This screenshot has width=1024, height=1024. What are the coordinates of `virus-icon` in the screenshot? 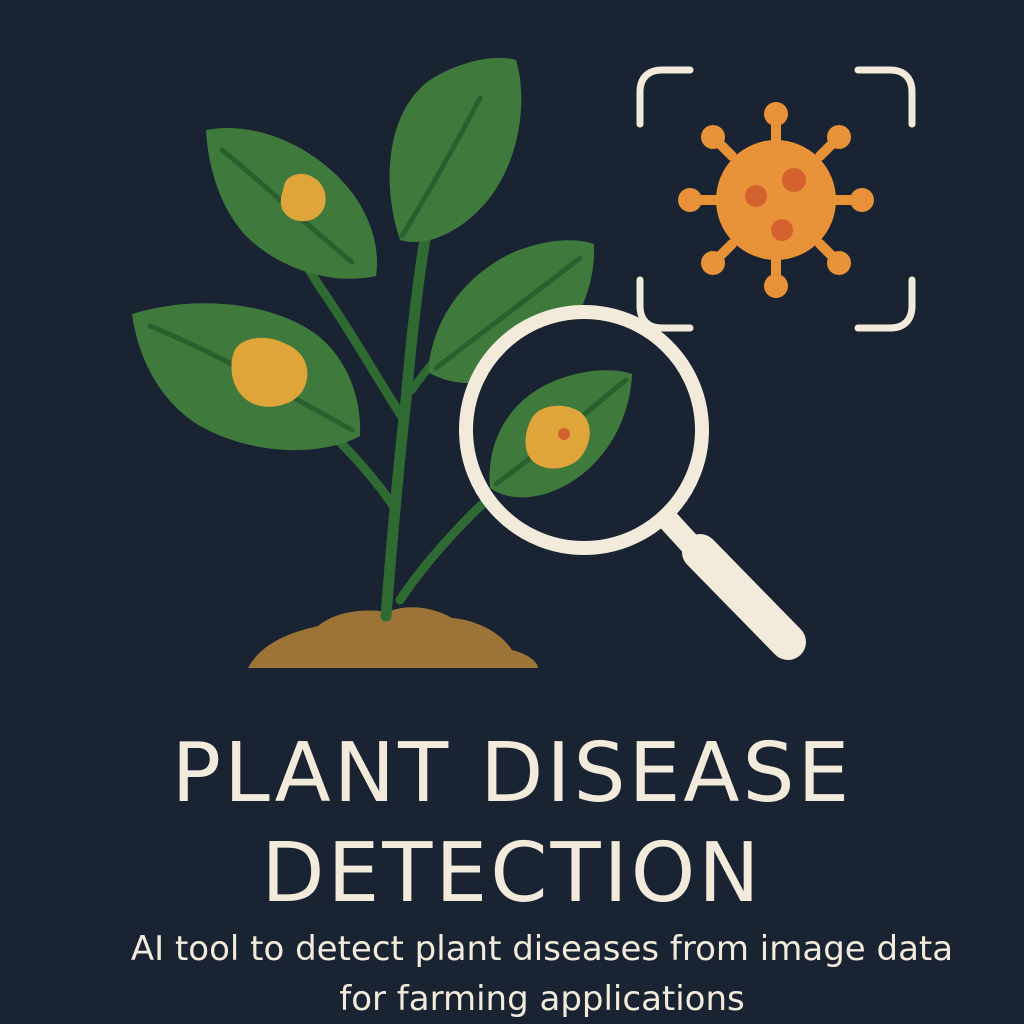 It's located at (776, 200).